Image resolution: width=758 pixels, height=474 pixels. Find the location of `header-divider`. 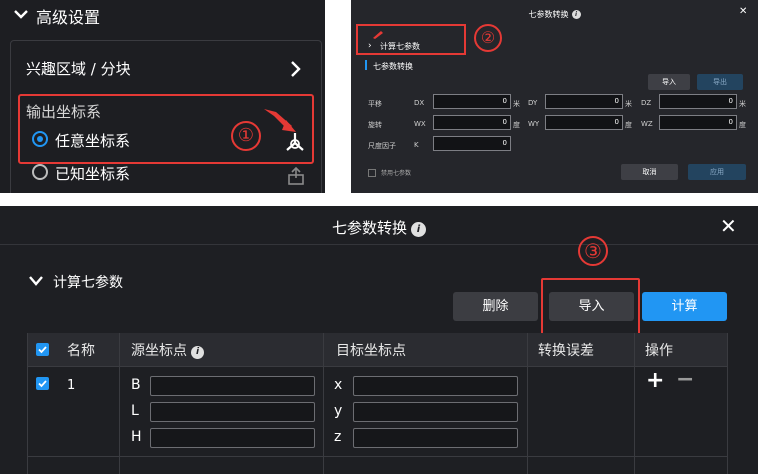

header-divider is located at coordinates (377, 366).